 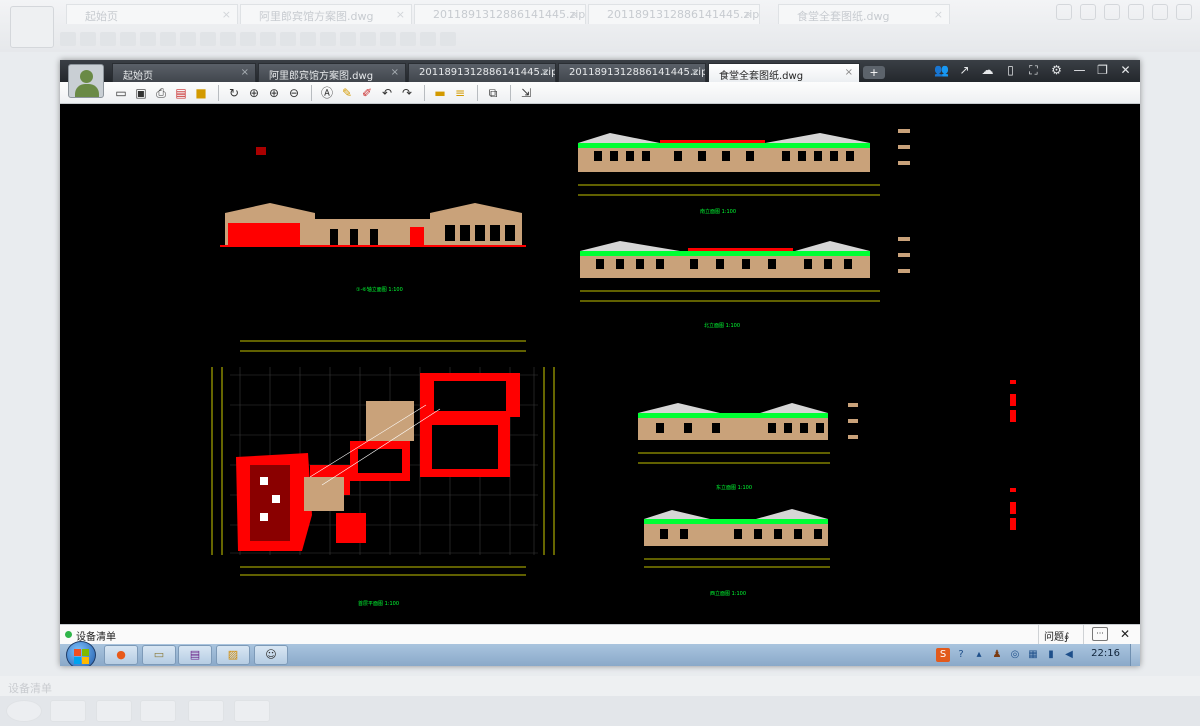 What do you see at coordinates (1102, 70) in the screenshot?
I see `restore-button: ❐` at bounding box center [1102, 70].